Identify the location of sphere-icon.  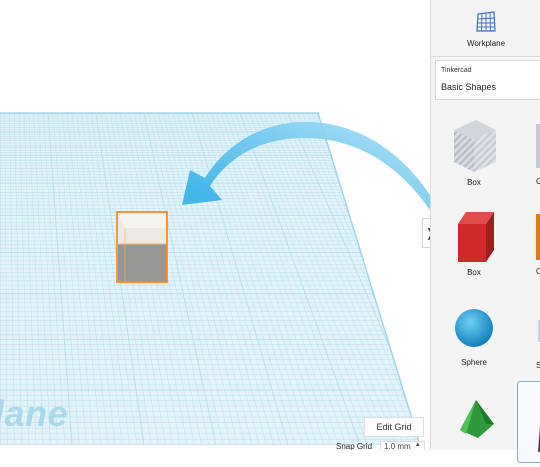
(474, 328).